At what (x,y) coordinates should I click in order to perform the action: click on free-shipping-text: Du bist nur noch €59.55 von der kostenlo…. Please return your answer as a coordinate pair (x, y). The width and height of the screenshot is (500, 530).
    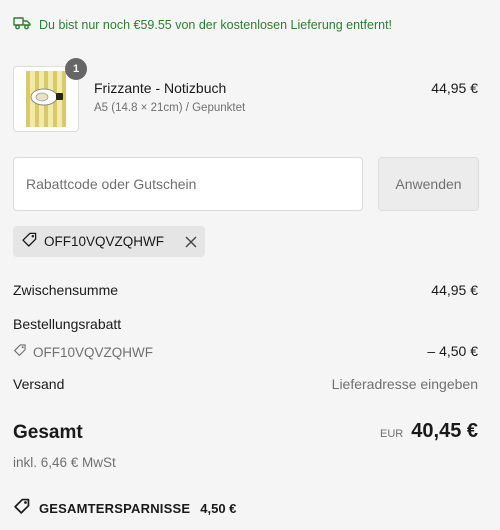
    Looking at the image, I should click on (216, 25).